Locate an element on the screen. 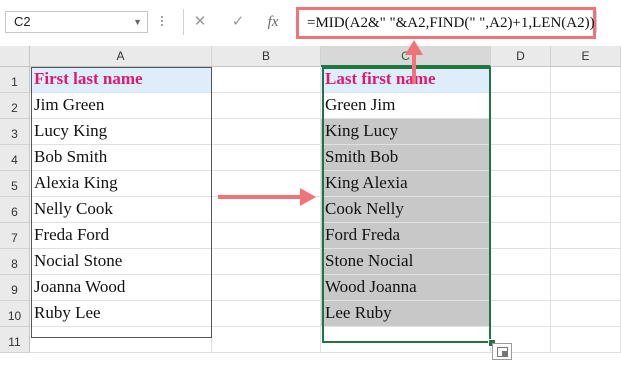  row-header-8: 8 is located at coordinates (15, 262).